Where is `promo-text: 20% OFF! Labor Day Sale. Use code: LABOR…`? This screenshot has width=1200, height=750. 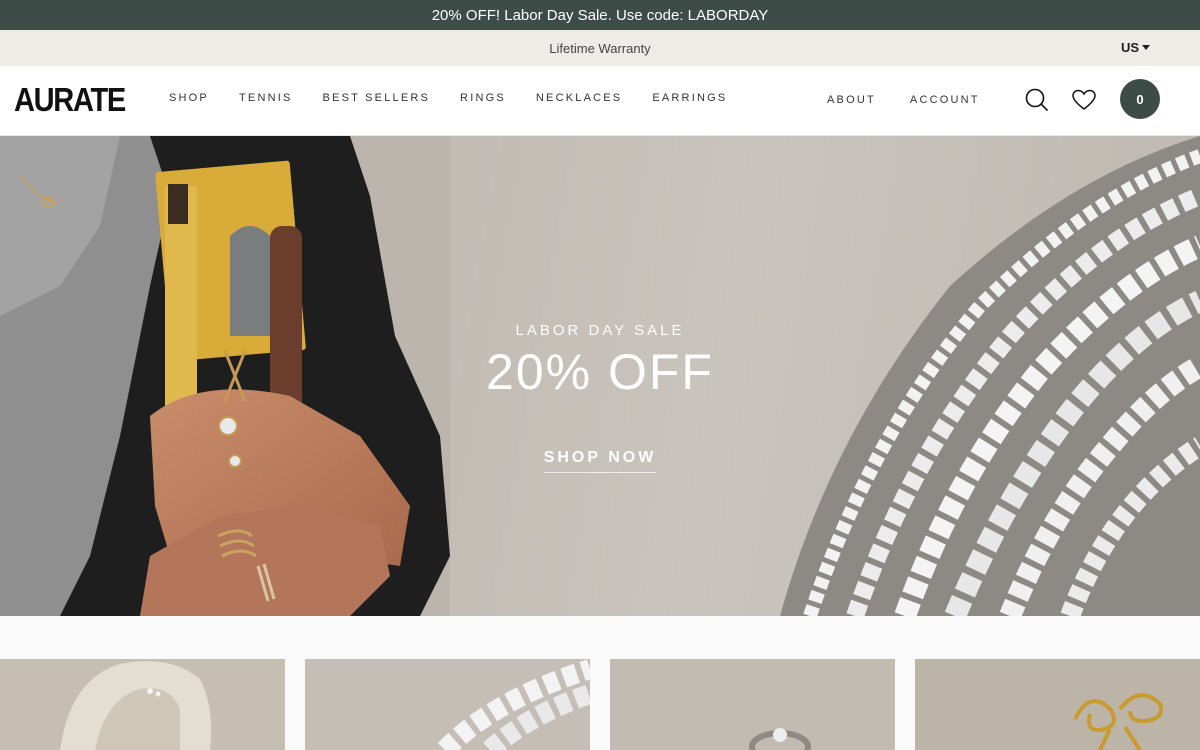
promo-text: 20% OFF! Labor Day Sale. Use code: LABOR… is located at coordinates (600, 15).